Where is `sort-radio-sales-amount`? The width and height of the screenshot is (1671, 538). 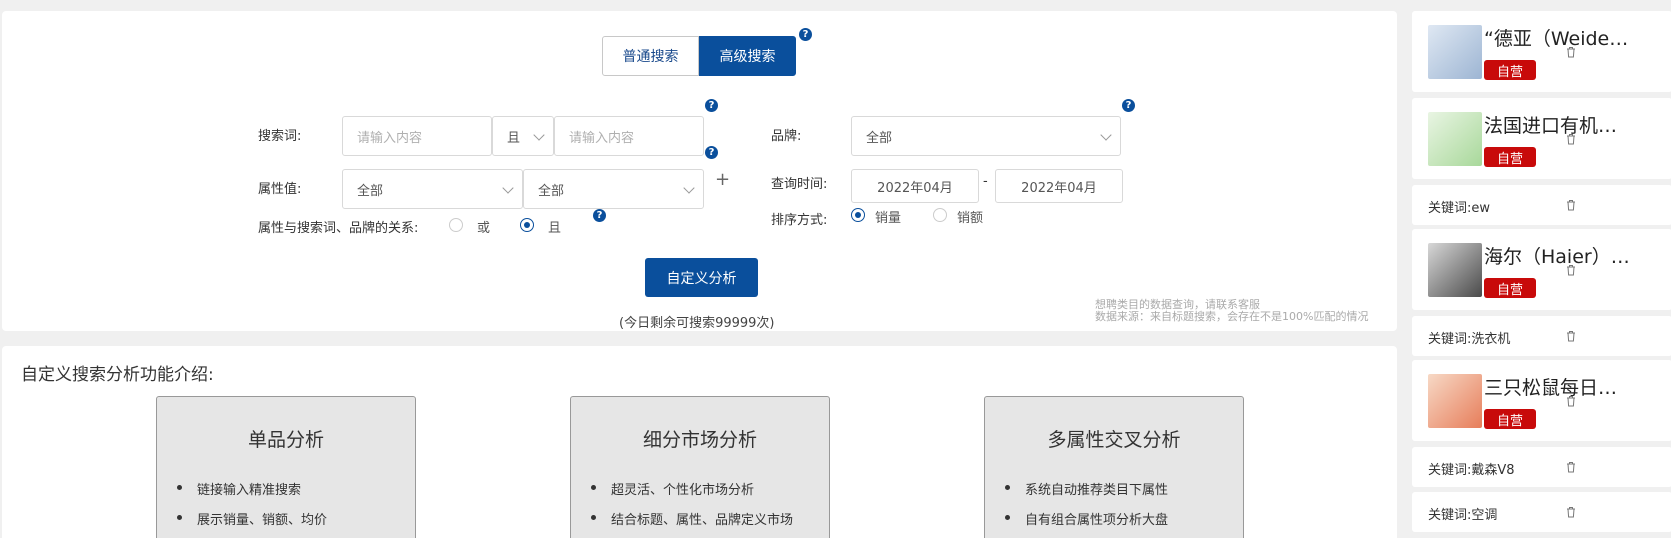
sort-radio-sales-amount is located at coordinates (940, 215).